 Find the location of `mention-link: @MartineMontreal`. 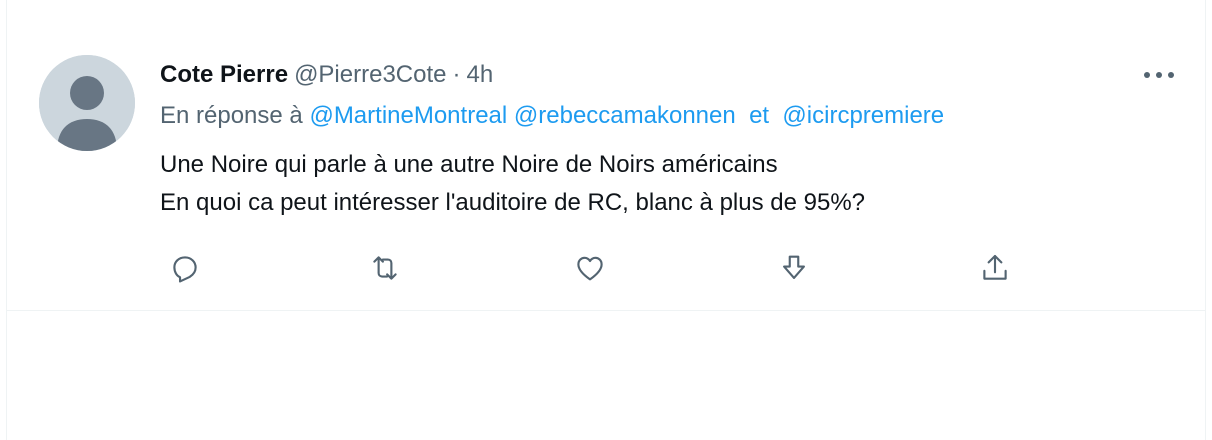

mention-link: @MartineMontreal is located at coordinates (408, 115).